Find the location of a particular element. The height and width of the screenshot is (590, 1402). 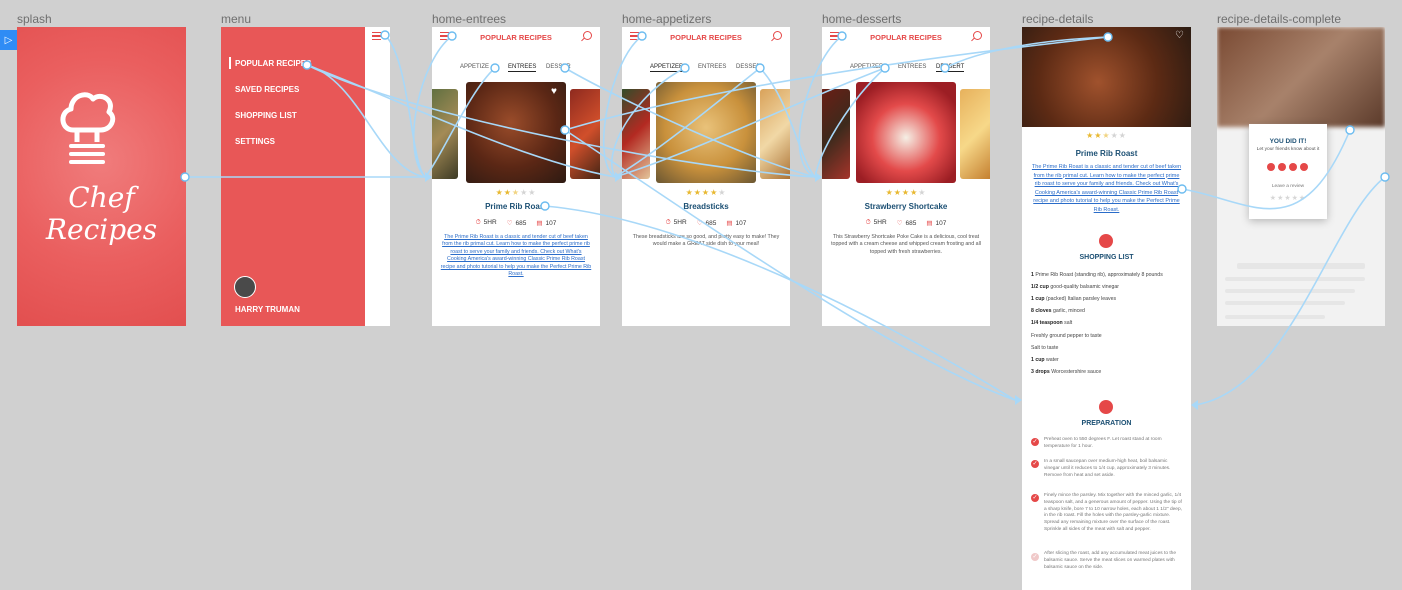

recipe-metrics: ⏱ 5HR ♡ 685 ▤ 107 is located at coordinates (516, 223).